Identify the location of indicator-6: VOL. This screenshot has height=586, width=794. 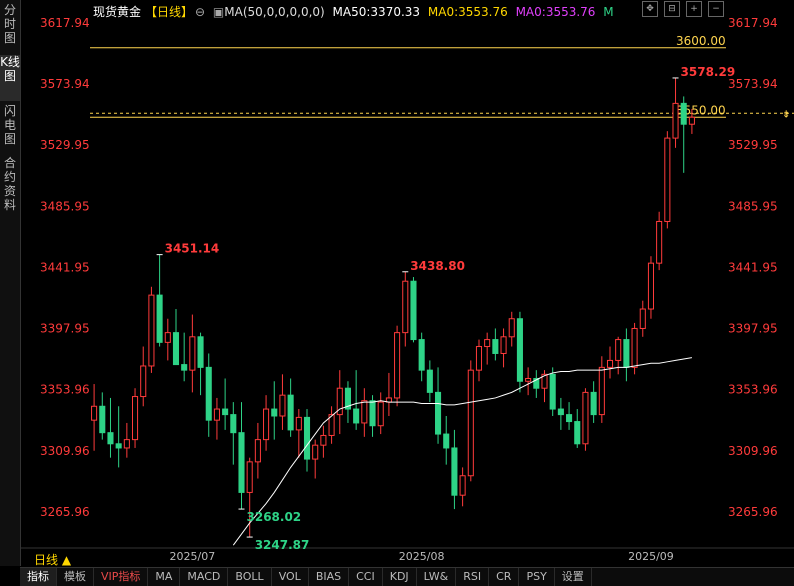
(290, 577).